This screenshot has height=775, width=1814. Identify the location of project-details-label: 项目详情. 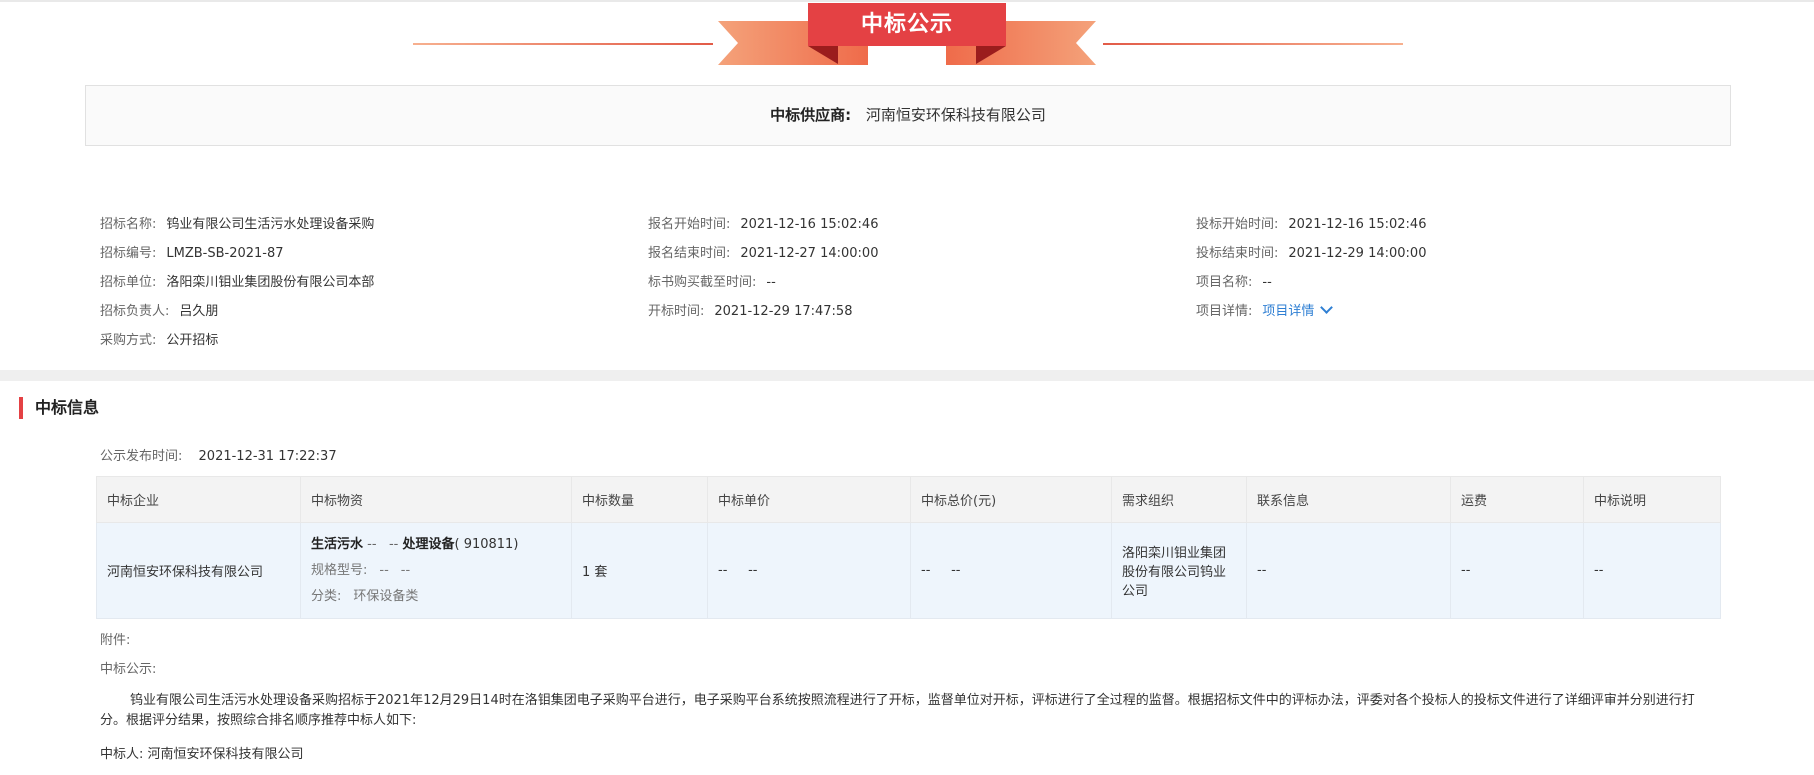
(1288, 311).